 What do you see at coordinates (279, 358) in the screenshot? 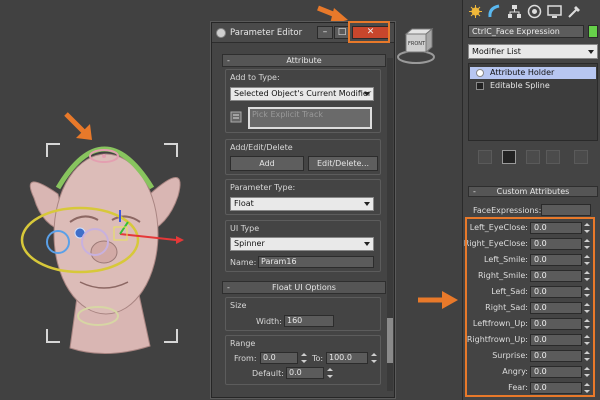
I see `from-field: 0.0` at bounding box center [279, 358].